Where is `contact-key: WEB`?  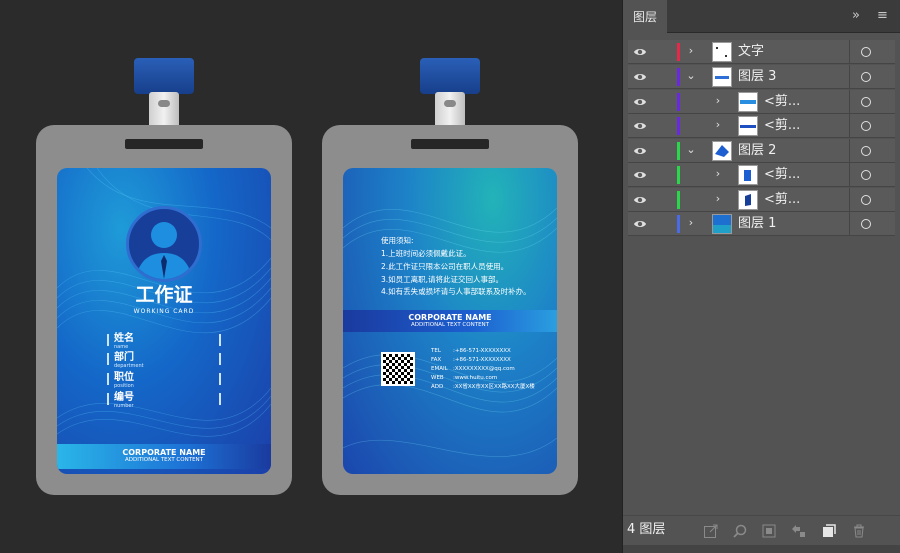 contact-key: WEB is located at coordinates (437, 378).